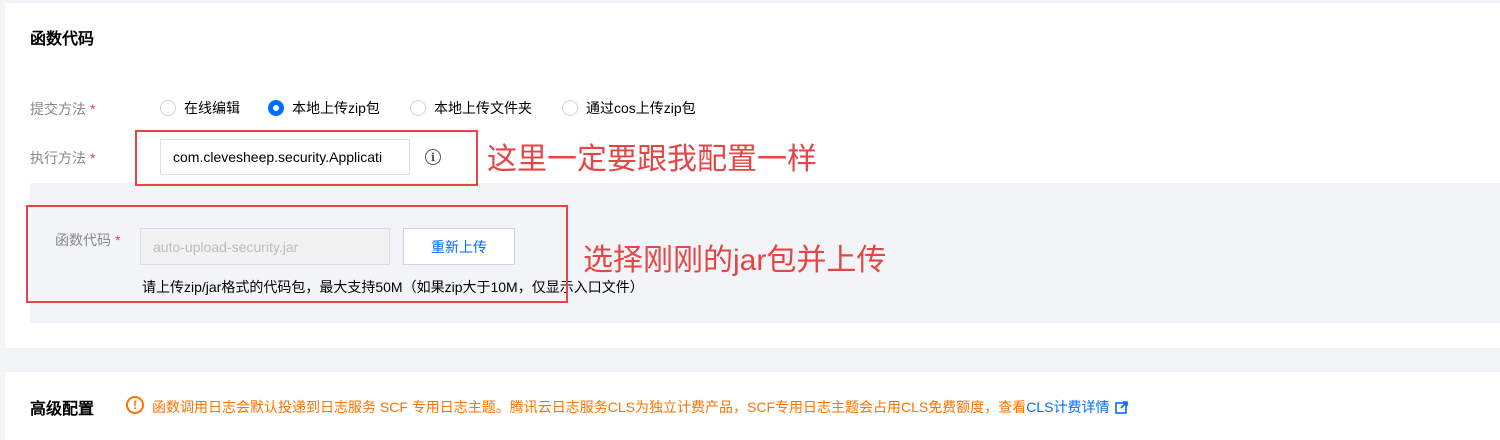  What do you see at coordinates (58, 158) in the screenshot?
I see `handler-label-text: 执行方法` at bounding box center [58, 158].